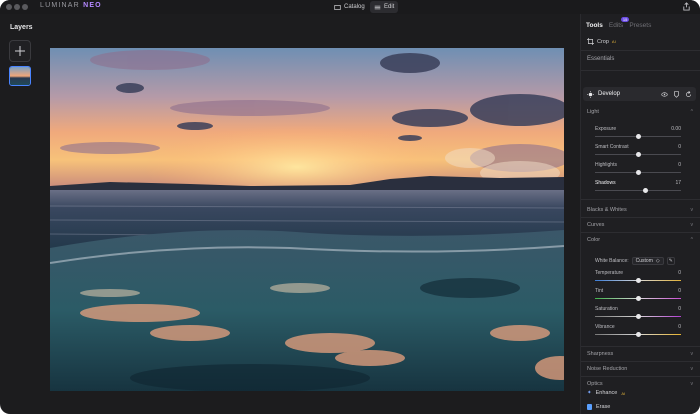  I want to click on zoom-window-button, so click(25, 7).